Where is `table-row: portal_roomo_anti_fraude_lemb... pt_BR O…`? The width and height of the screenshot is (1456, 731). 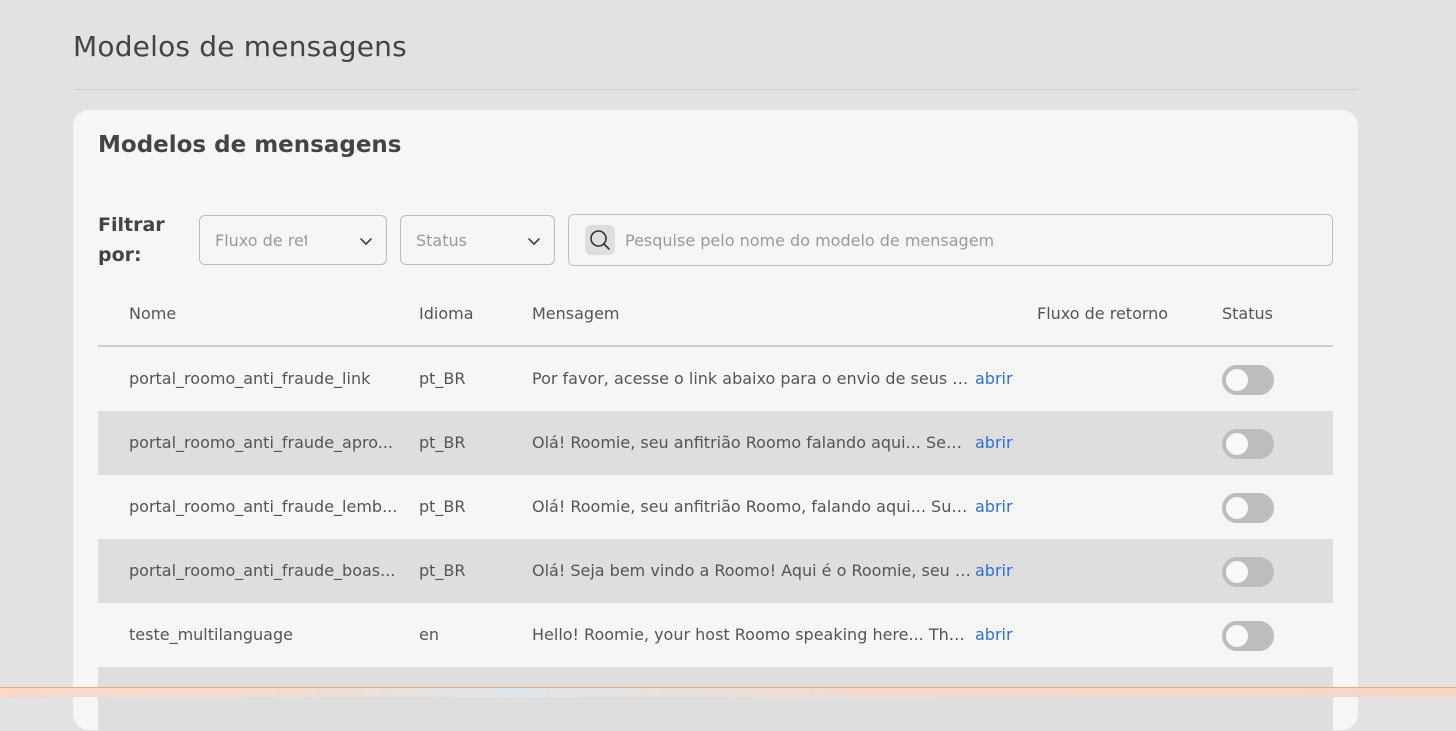 table-row: portal_roomo_anti_fraude_lemb... pt_BR O… is located at coordinates (715, 507).